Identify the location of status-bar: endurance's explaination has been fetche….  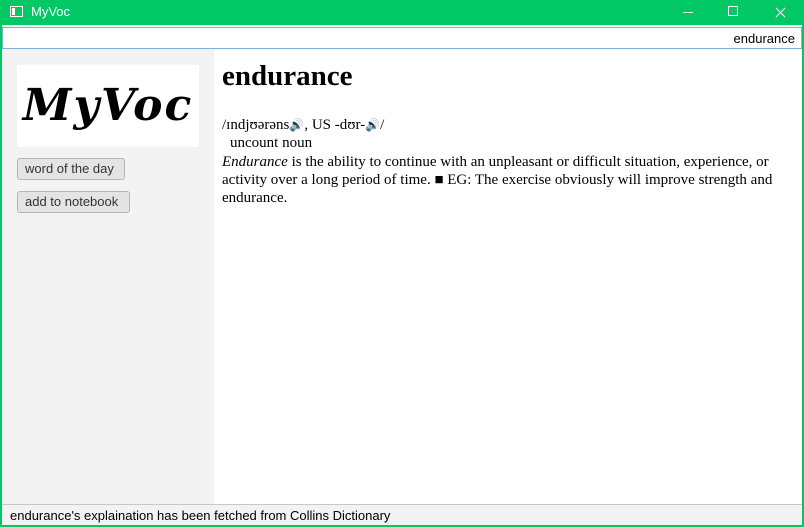
(402, 514).